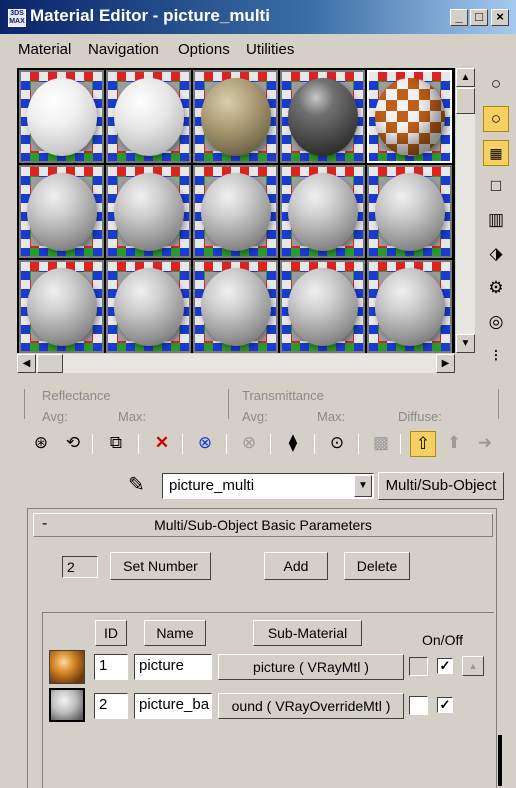  Describe the element at coordinates (123, 49) in the screenshot. I see `menu-navigation: Navigation` at that location.